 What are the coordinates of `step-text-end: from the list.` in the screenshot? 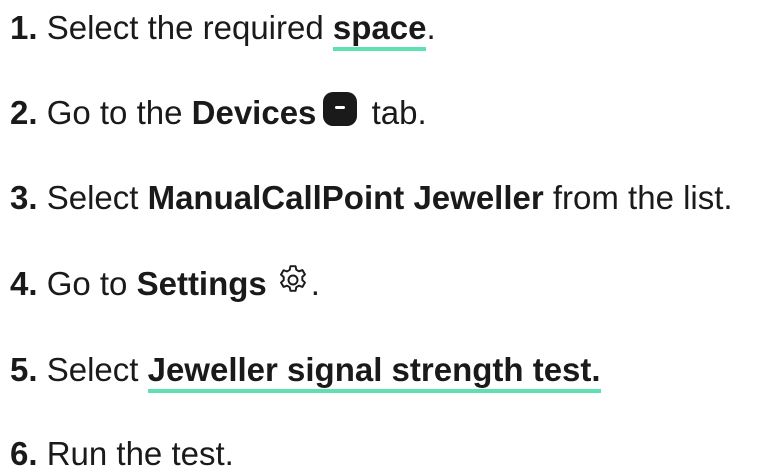 It's located at (638, 197).